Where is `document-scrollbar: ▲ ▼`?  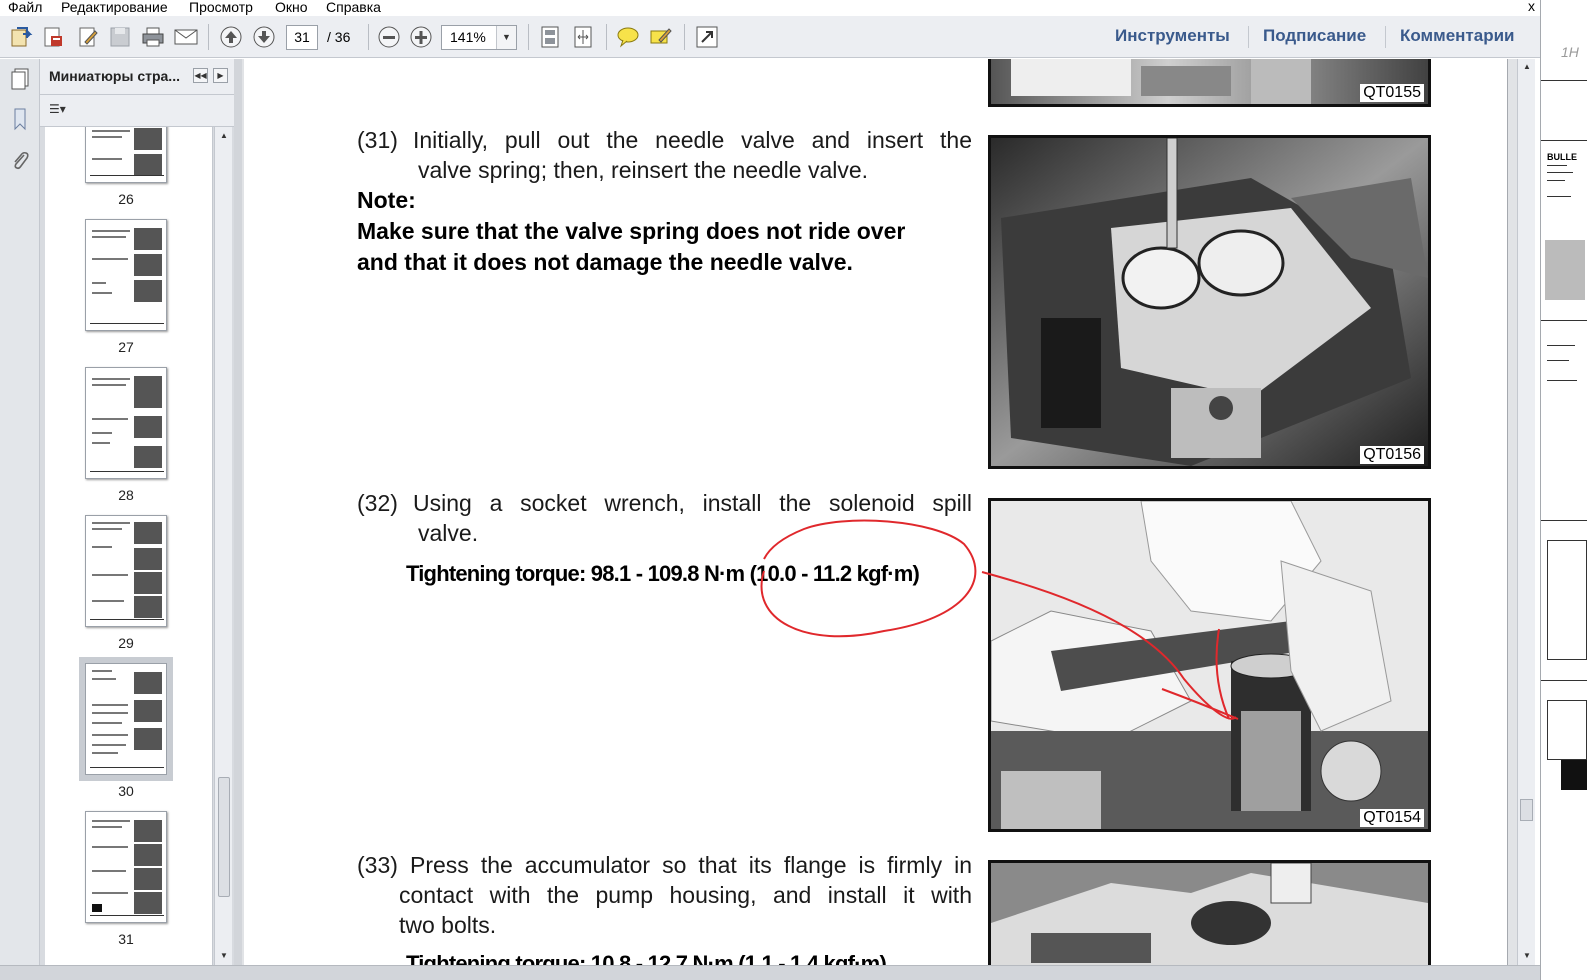 document-scrollbar: ▲ ▼ is located at coordinates (1526, 512).